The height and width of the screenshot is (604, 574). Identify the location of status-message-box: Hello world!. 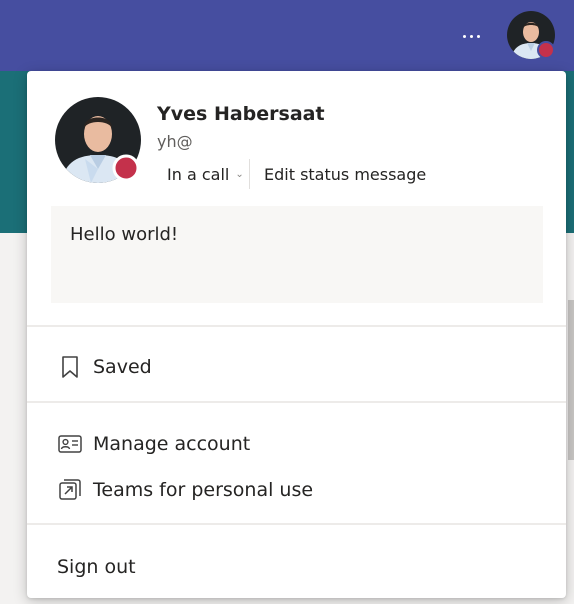
(297, 254).